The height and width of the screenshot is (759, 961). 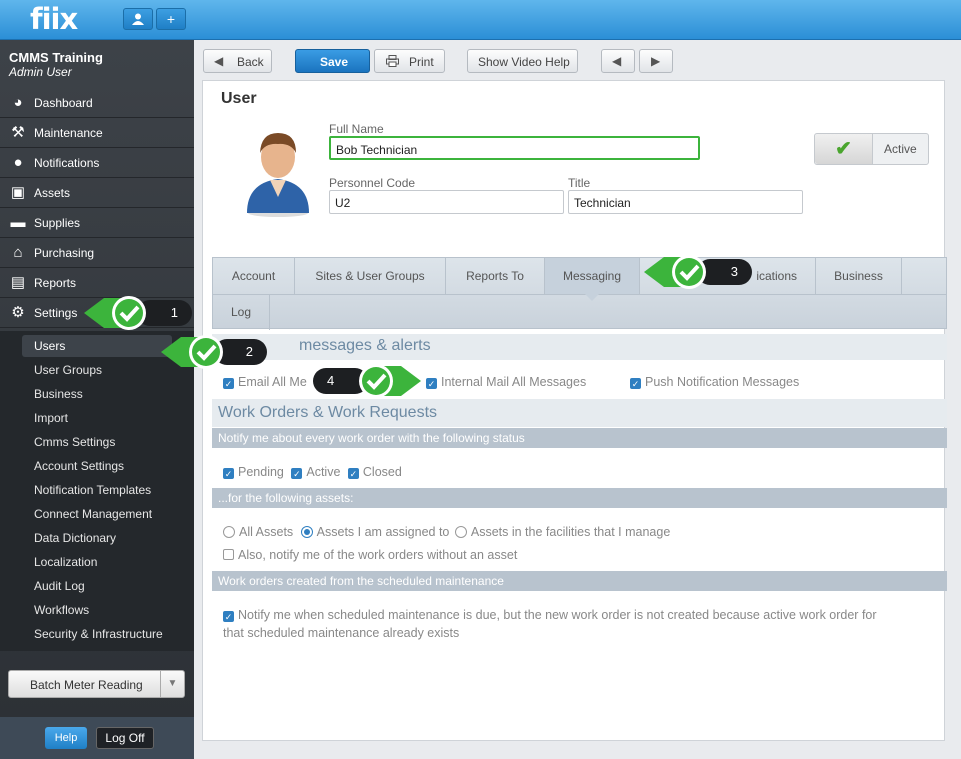 I want to click on log-off-button: Log Off, so click(x=125, y=738).